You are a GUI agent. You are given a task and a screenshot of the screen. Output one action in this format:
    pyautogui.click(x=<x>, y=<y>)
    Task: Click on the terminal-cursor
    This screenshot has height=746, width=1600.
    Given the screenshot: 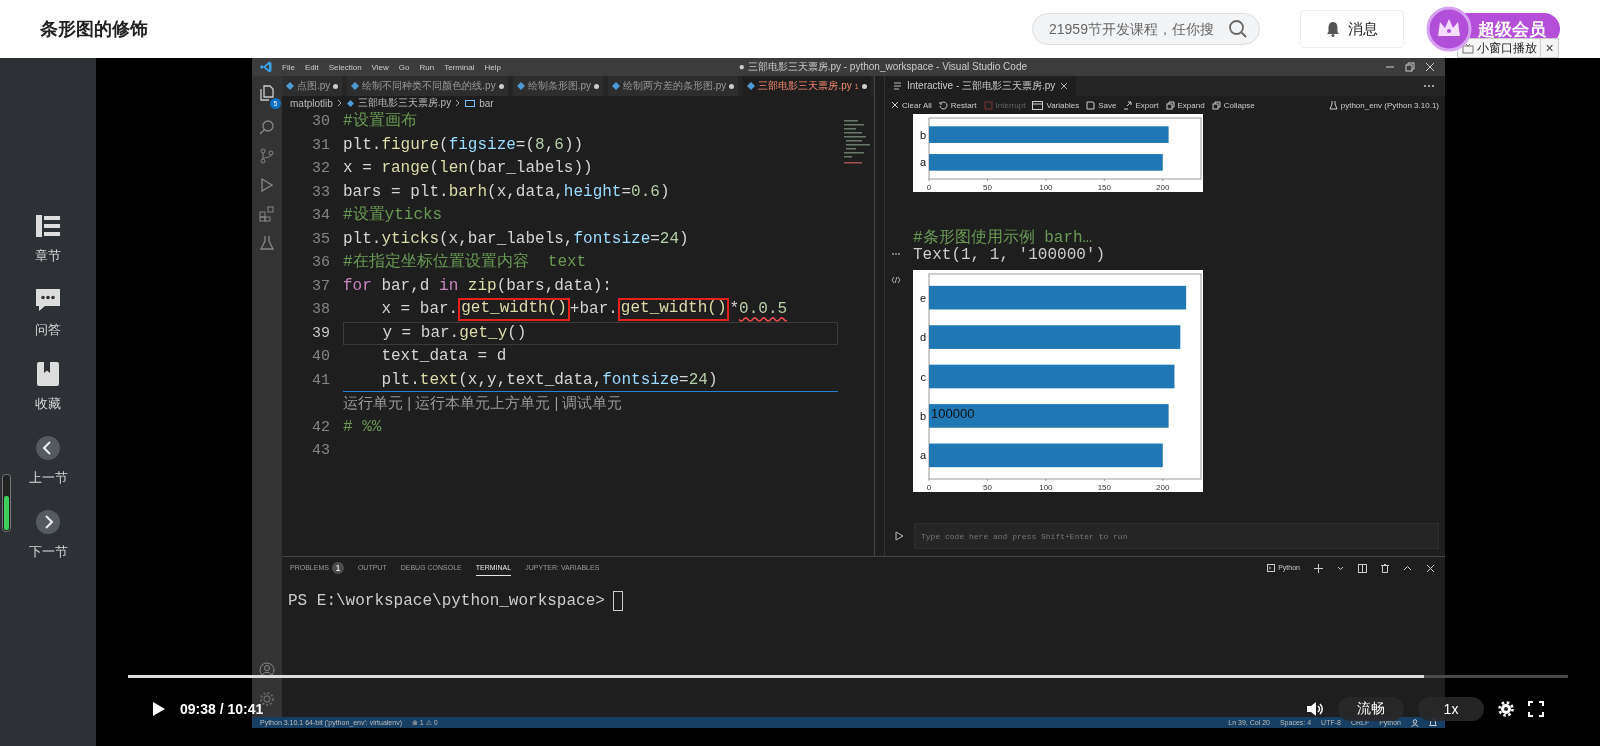 What is the action you would take?
    pyautogui.click(x=617, y=601)
    